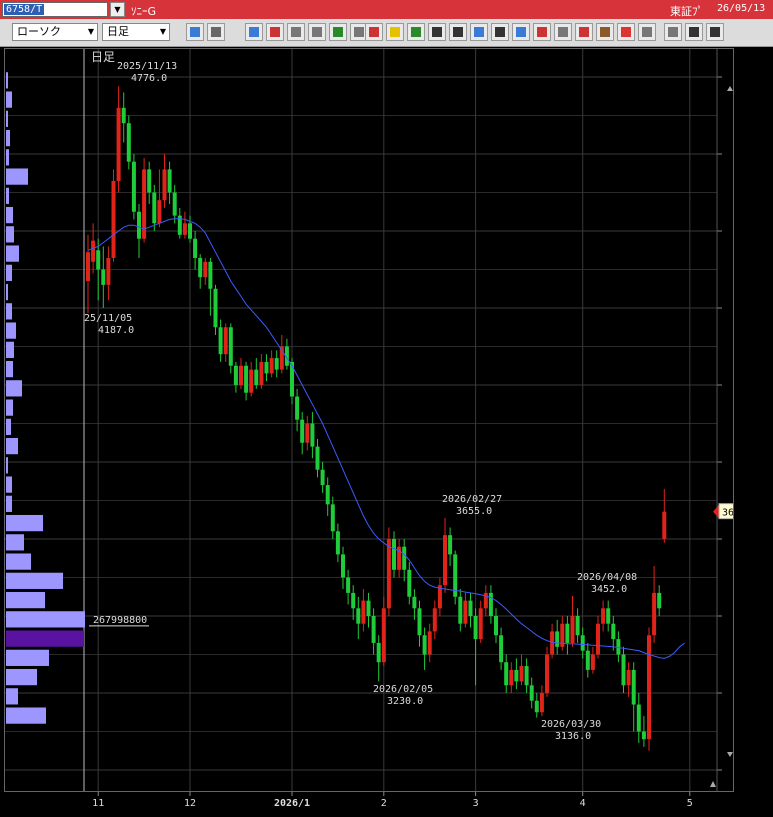  What do you see at coordinates (338, 32) in the screenshot?
I see `down-arrow-button` at bounding box center [338, 32].